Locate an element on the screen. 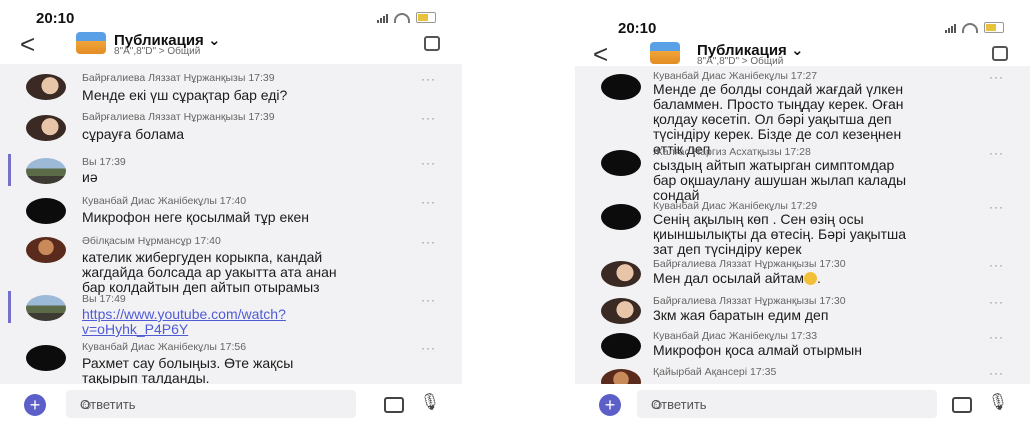 The image size is (1030, 426). message-meta: Әбілқасым Нұрмансұр 17:40 is located at coordinates (151, 241).